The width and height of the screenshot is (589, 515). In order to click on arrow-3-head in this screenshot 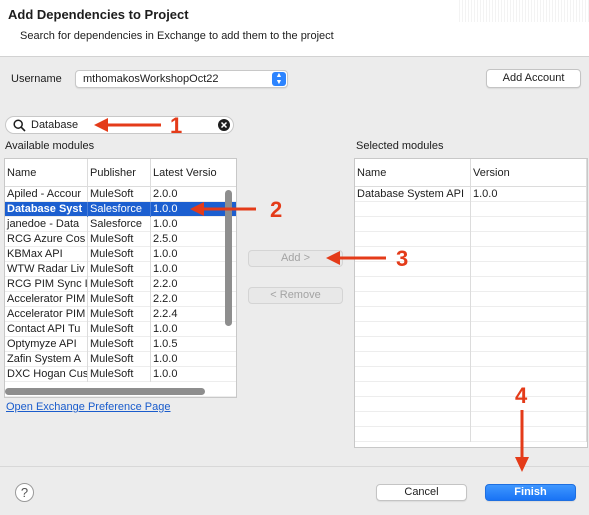, I will do `click(333, 258)`.